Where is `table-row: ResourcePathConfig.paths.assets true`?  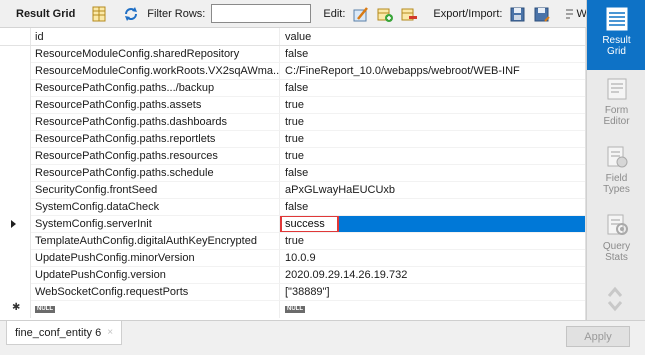 table-row: ResourcePathConfig.paths.assets true is located at coordinates (292, 105).